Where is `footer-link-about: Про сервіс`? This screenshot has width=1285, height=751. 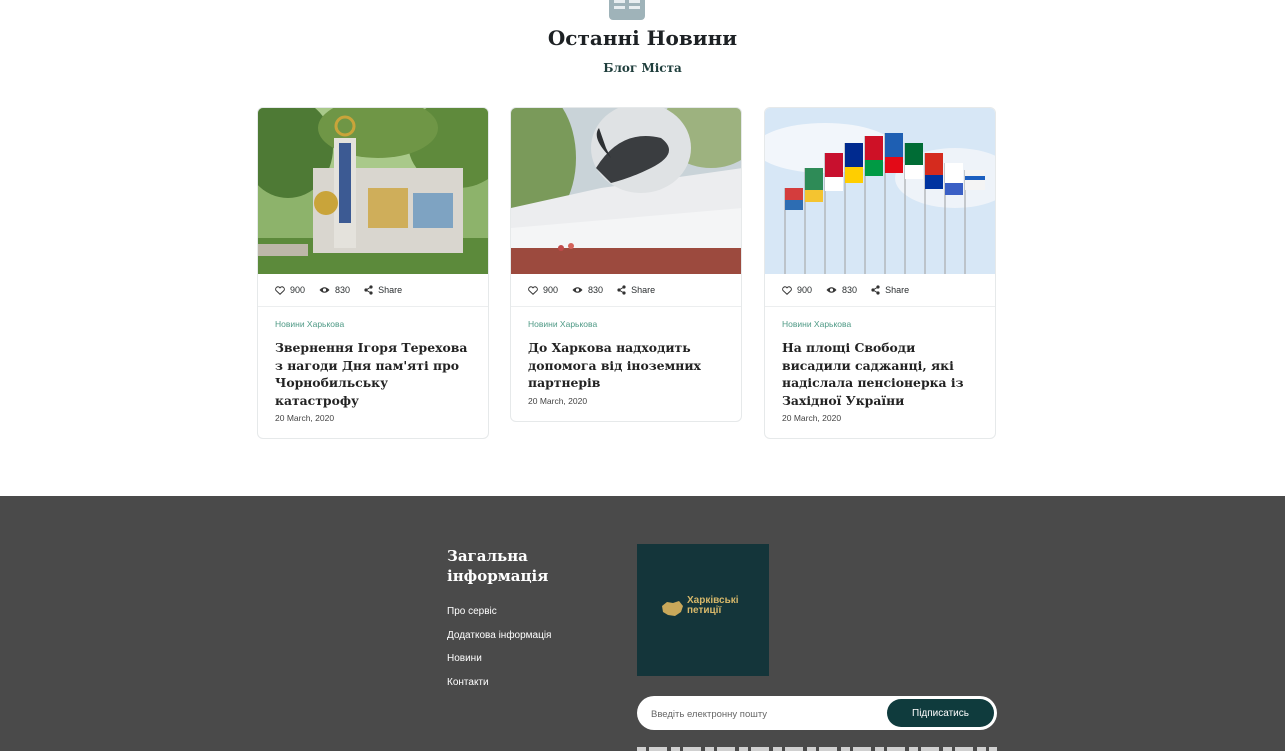
footer-link-about: Про сервіс is located at coordinates (499, 612).